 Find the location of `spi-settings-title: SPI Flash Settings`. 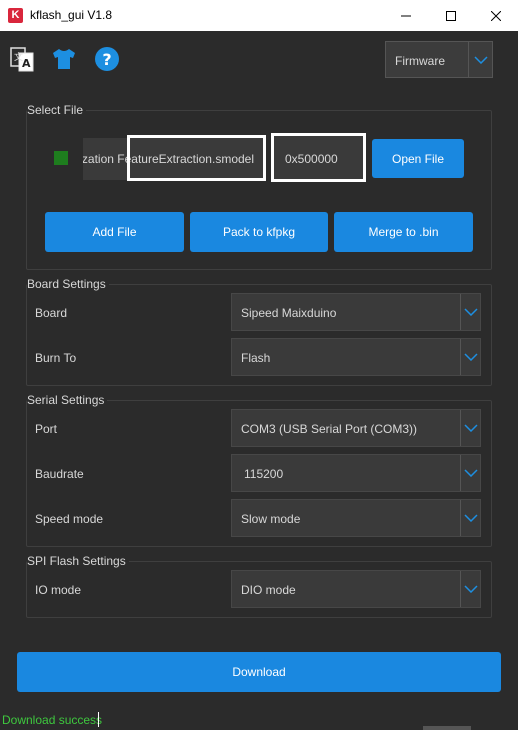

spi-settings-title: SPI Flash Settings is located at coordinates (78, 561).